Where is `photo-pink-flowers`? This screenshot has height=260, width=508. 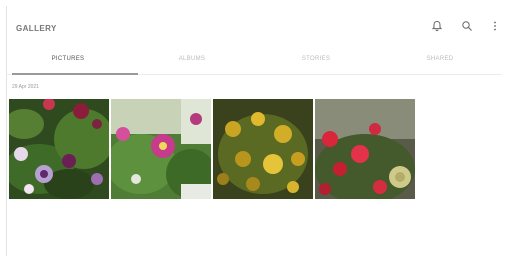
photo-pink-flowers is located at coordinates (161, 149).